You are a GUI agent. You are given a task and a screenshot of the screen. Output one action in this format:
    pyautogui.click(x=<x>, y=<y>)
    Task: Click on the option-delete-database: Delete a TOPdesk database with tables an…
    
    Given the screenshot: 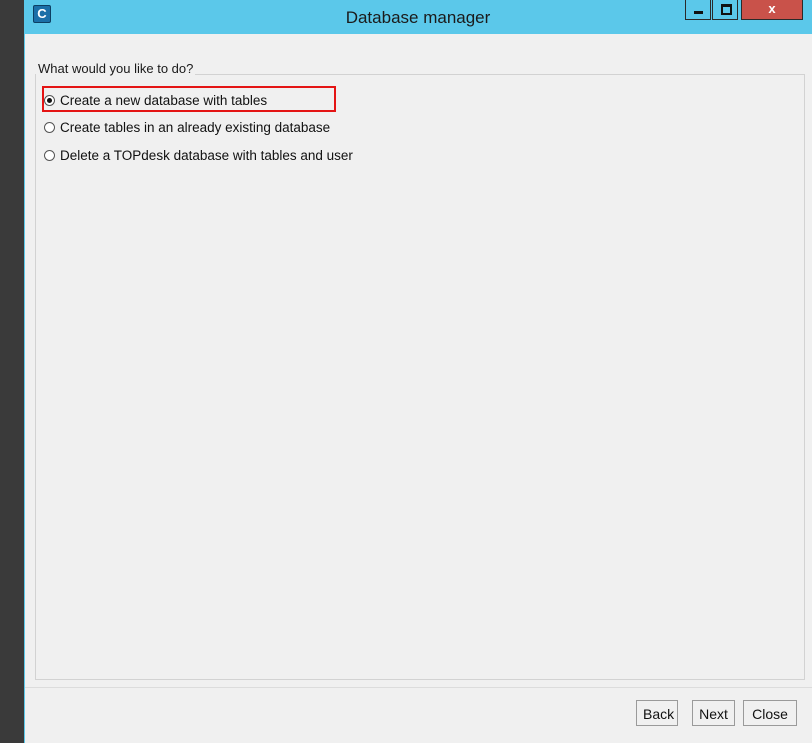 What is the action you would take?
    pyautogui.click(x=198, y=155)
    